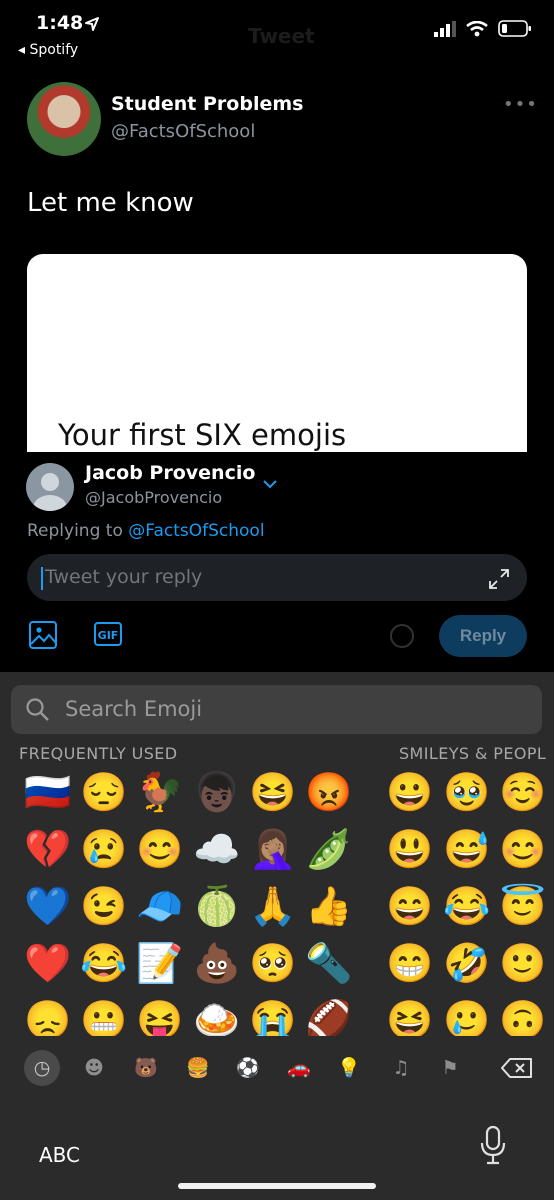  I want to click on emoji-key: 🤣, so click(467, 964).